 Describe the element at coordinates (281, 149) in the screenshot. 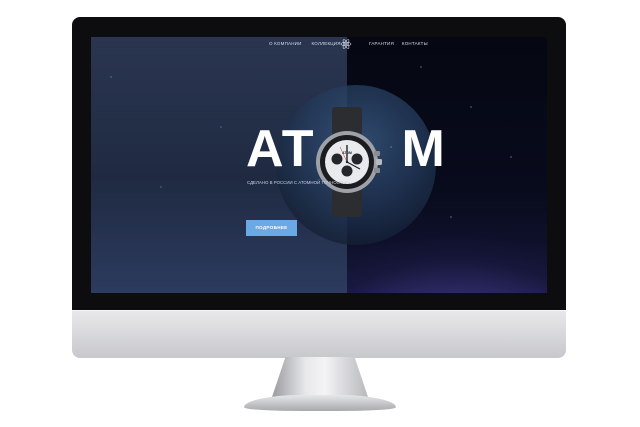

I see `hero-title-left: AT` at that location.